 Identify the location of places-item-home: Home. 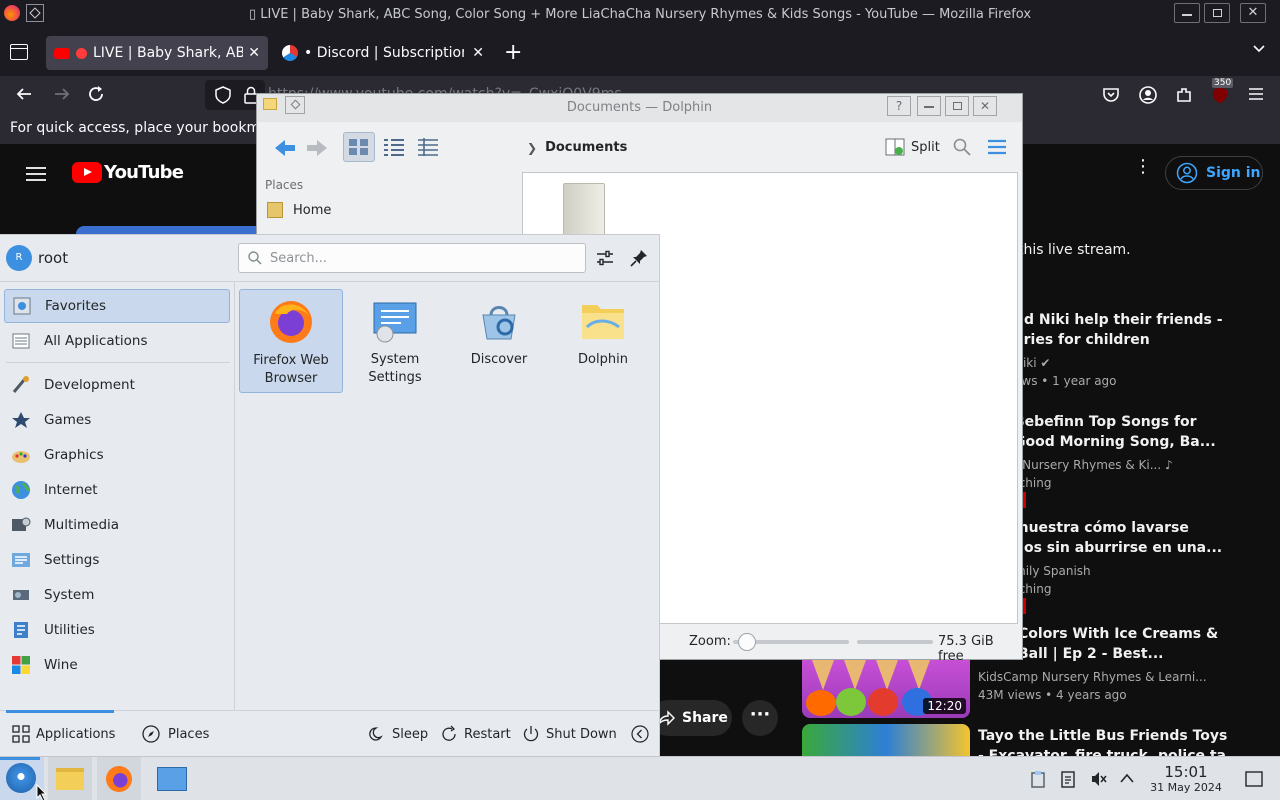
(299, 210).